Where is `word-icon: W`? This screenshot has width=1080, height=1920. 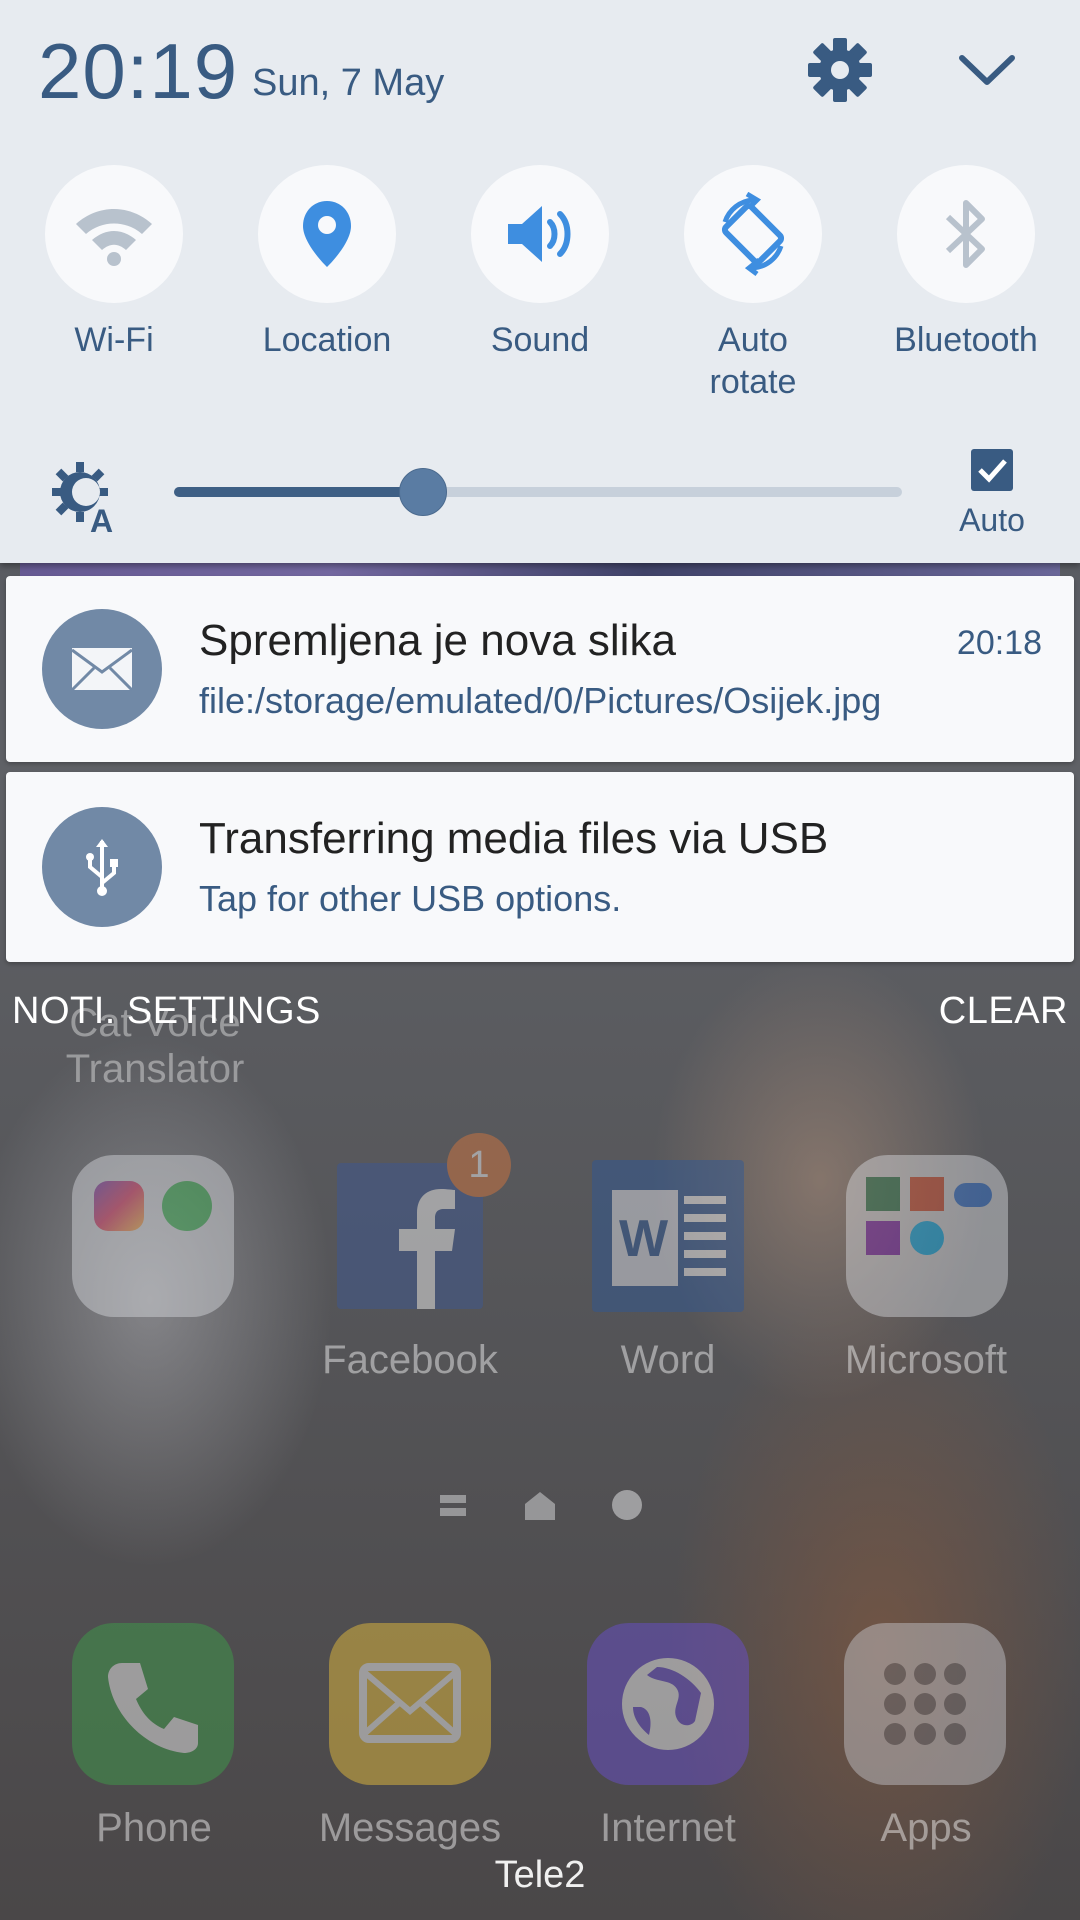 word-icon: W is located at coordinates (668, 1236).